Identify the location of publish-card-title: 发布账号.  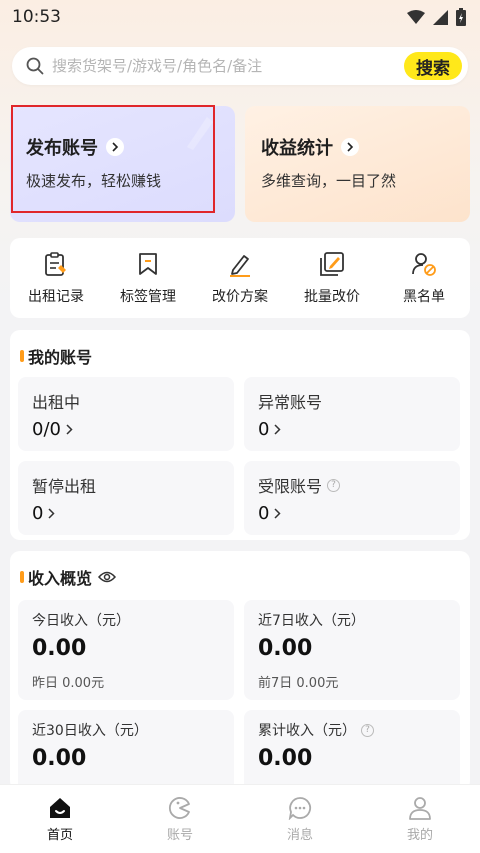
(75, 147).